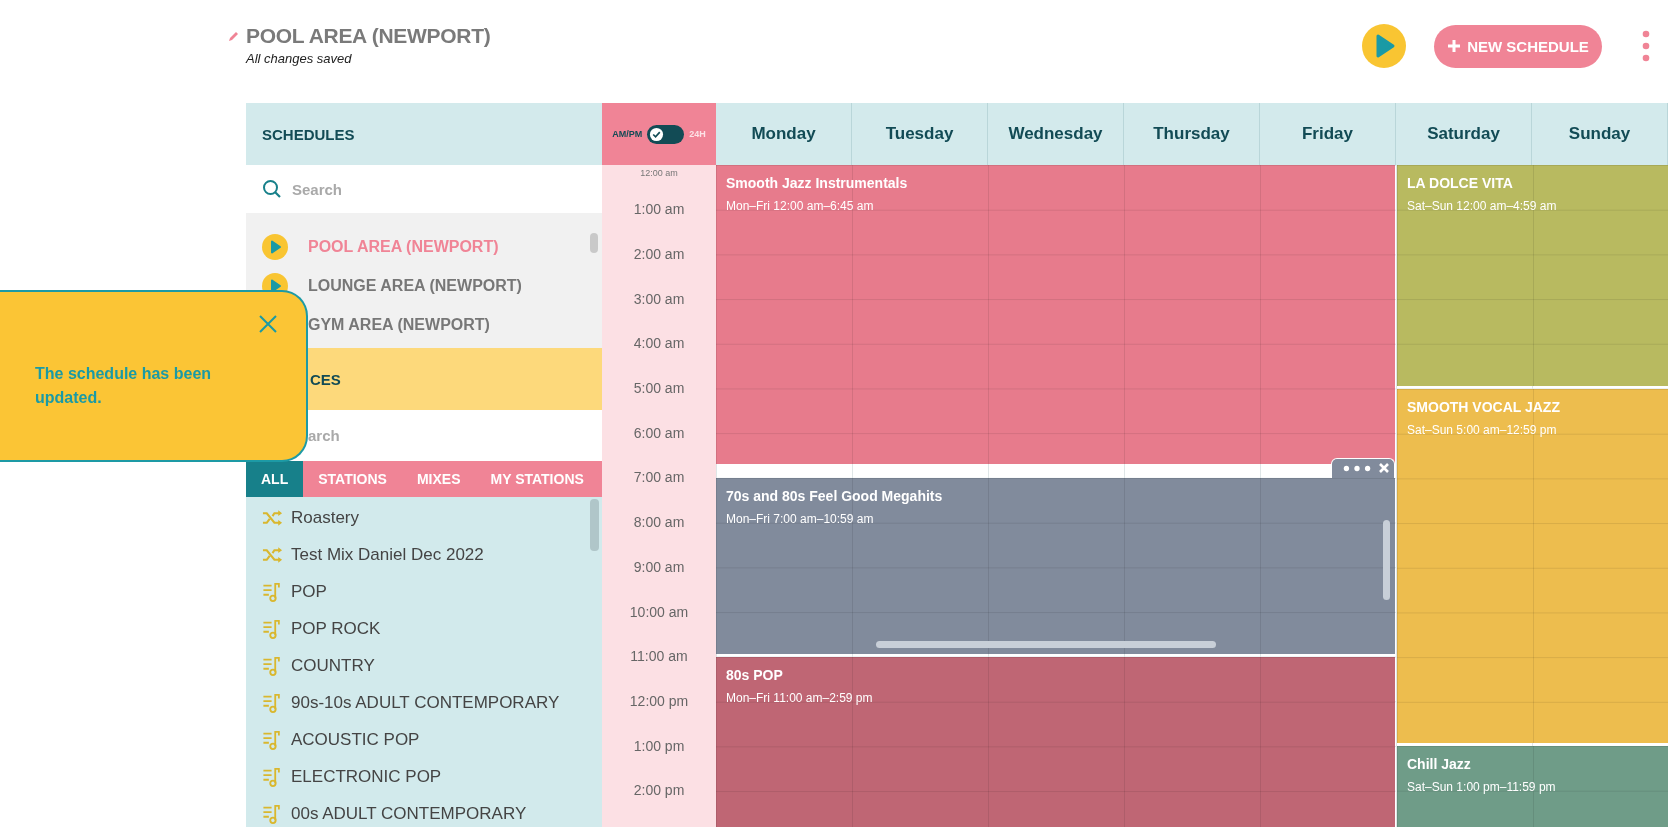 The width and height of the screenshot is (1668, 827). What do you see at coordinates (299, 58) in the screenshot?
I see `save-status: All changes saved` at bounding box center [299, 58].